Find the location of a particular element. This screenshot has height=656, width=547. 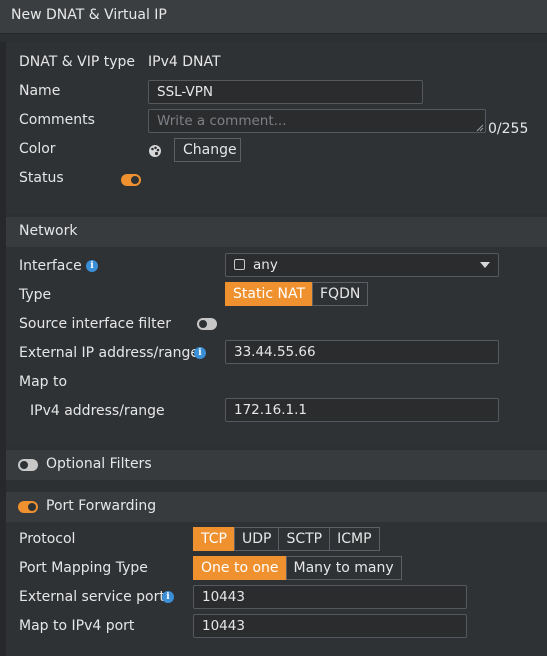

name-label: Name is located at coordinates (40, 91).